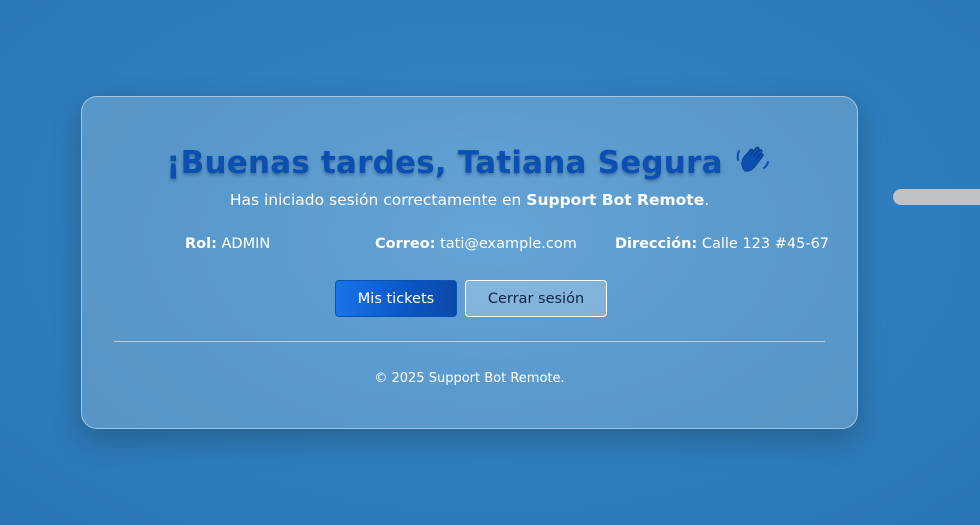 This screenshot has height=525, width=980. Describe the element at coordinates (707, 200) in the screenshot. I see `subtitle-suffix: .` at that location.